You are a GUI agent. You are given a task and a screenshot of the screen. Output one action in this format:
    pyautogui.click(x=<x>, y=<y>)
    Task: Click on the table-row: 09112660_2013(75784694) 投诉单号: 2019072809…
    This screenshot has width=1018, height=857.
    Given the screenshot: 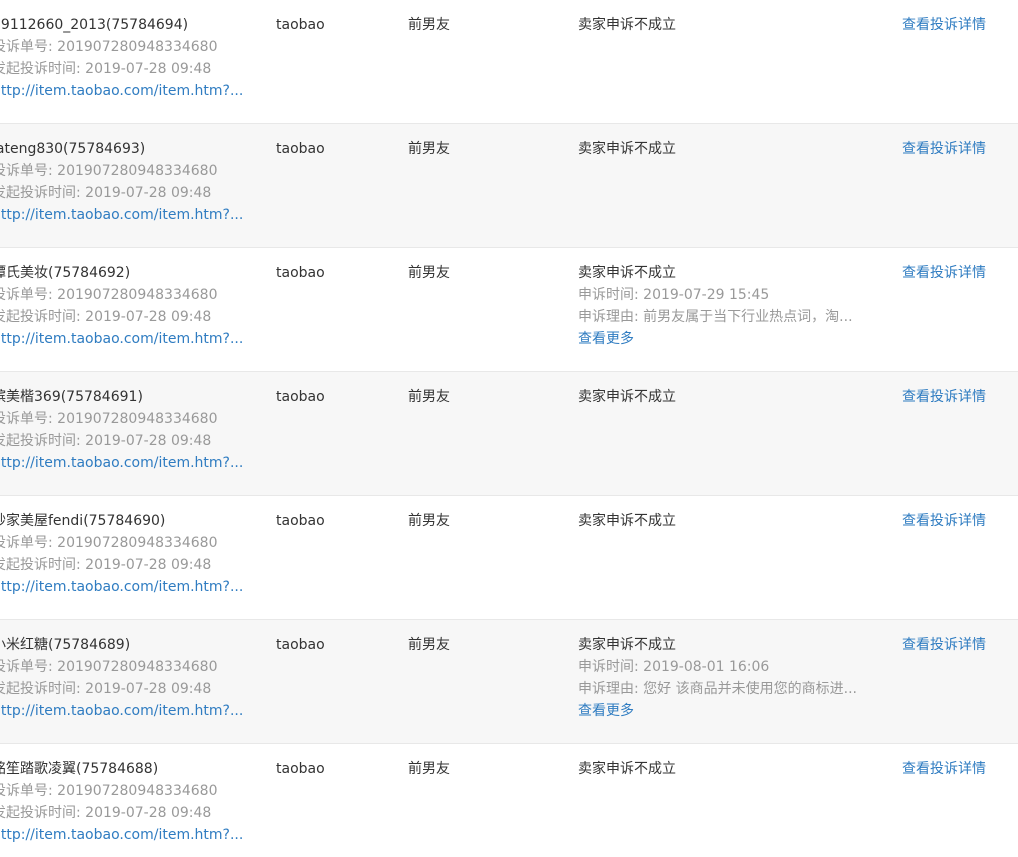 What is the action you would take?
    pyautogui.click(x=509, y=62)
    